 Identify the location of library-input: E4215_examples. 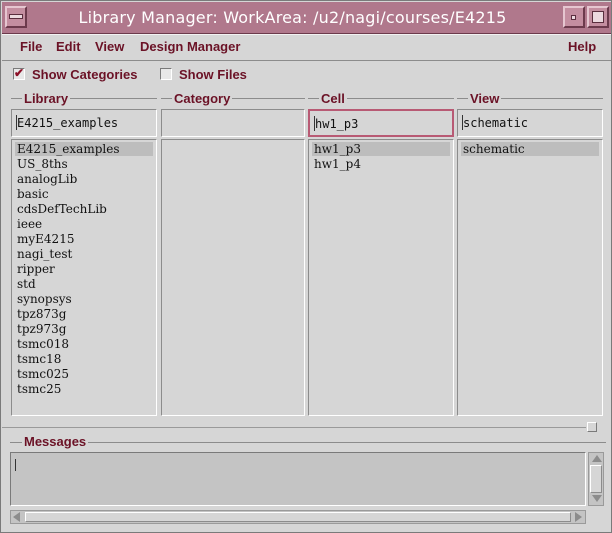
(84, 123).